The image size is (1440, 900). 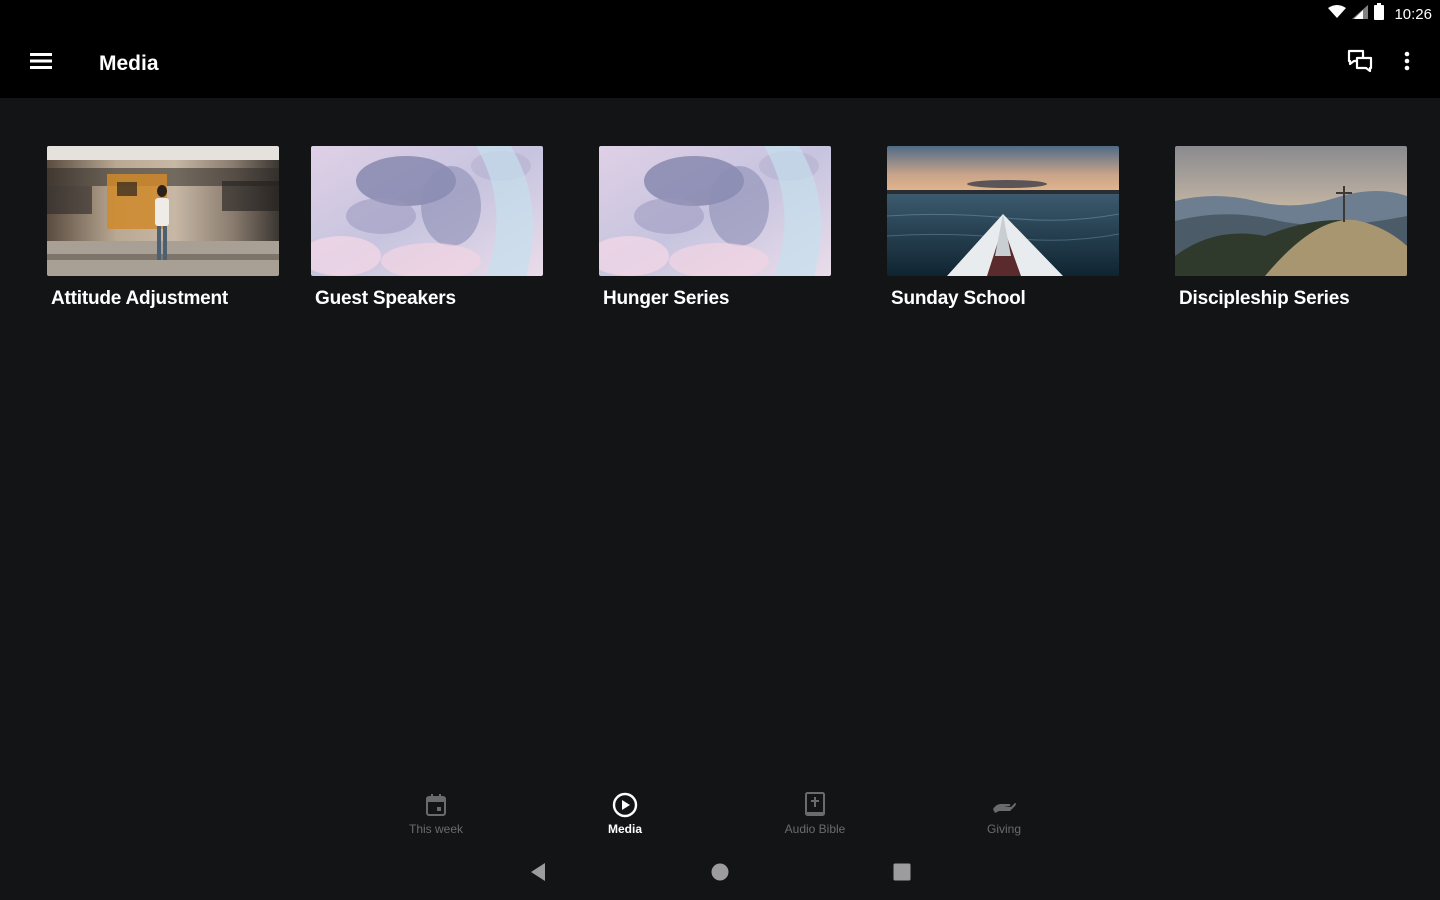 I want to click on media-card-title: Hunger Series, so click(x=666, y=298).